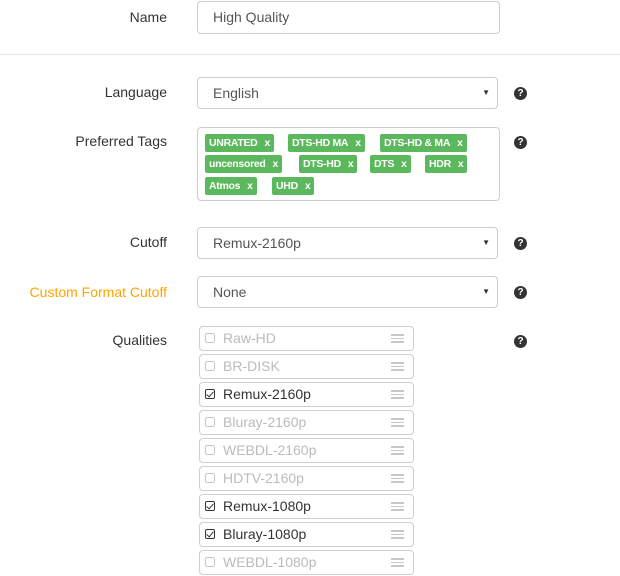 The image size is (620, 576). Describe the element at coordinates (293, 186) in the screenshot. I see `tag-item: UHD x` at that location.